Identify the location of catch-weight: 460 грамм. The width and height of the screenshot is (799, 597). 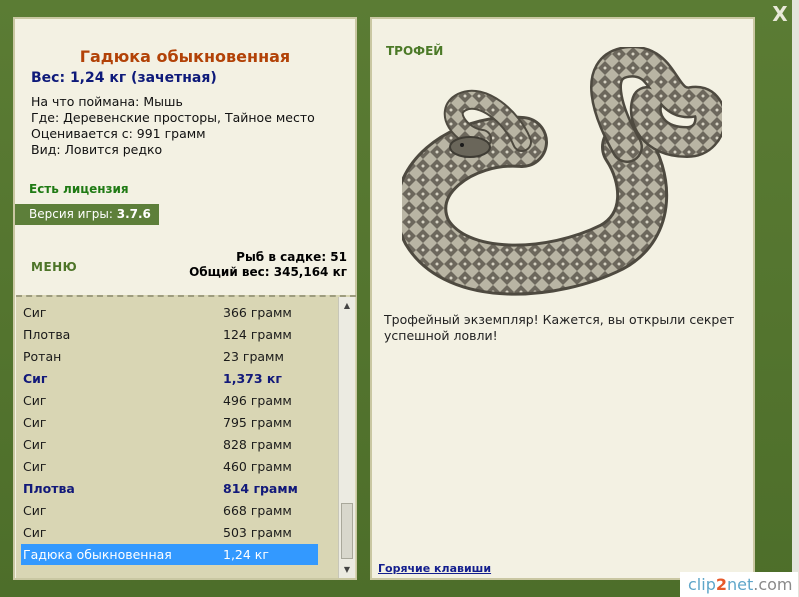
(257, 466).